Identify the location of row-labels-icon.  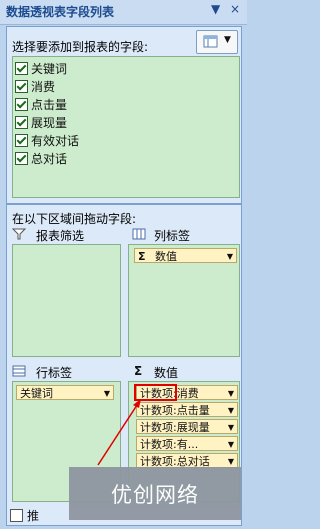
(19, 371).